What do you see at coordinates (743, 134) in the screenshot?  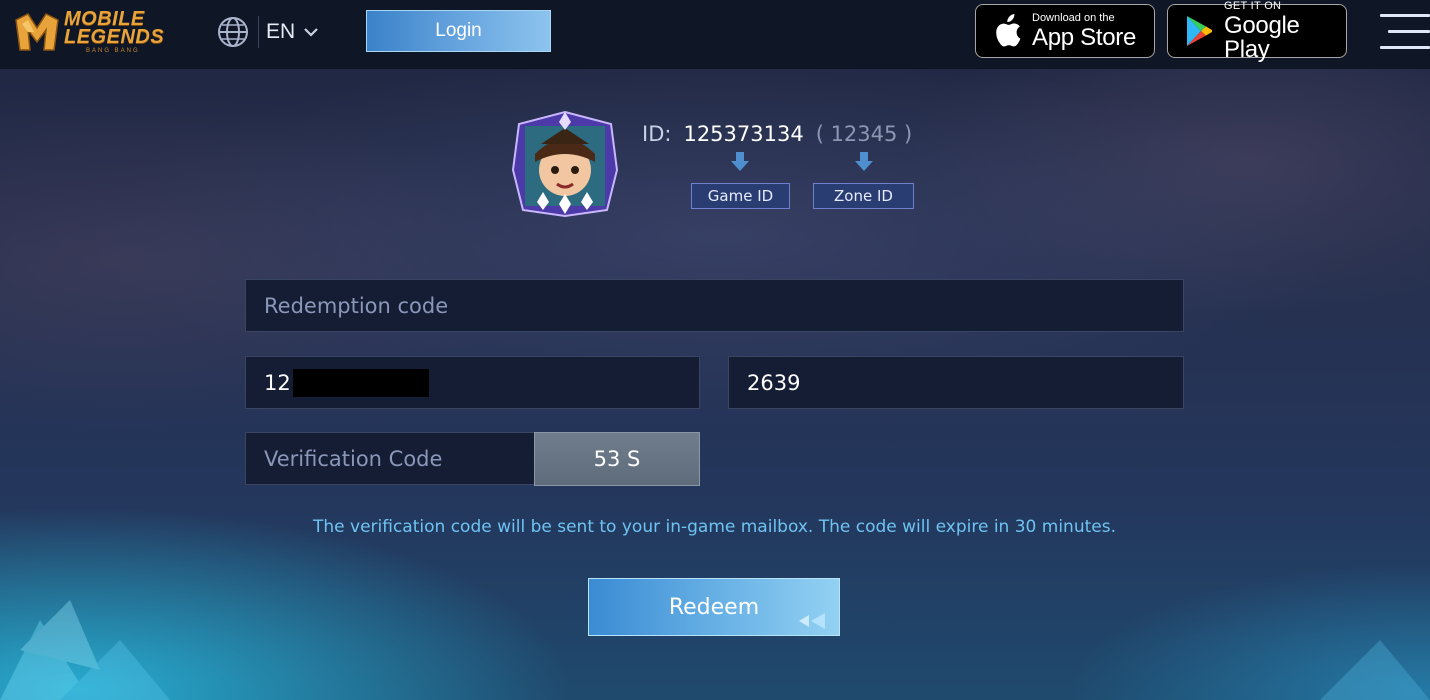 I see `game-id-value: 125373134` at bounding box center [743, 134].